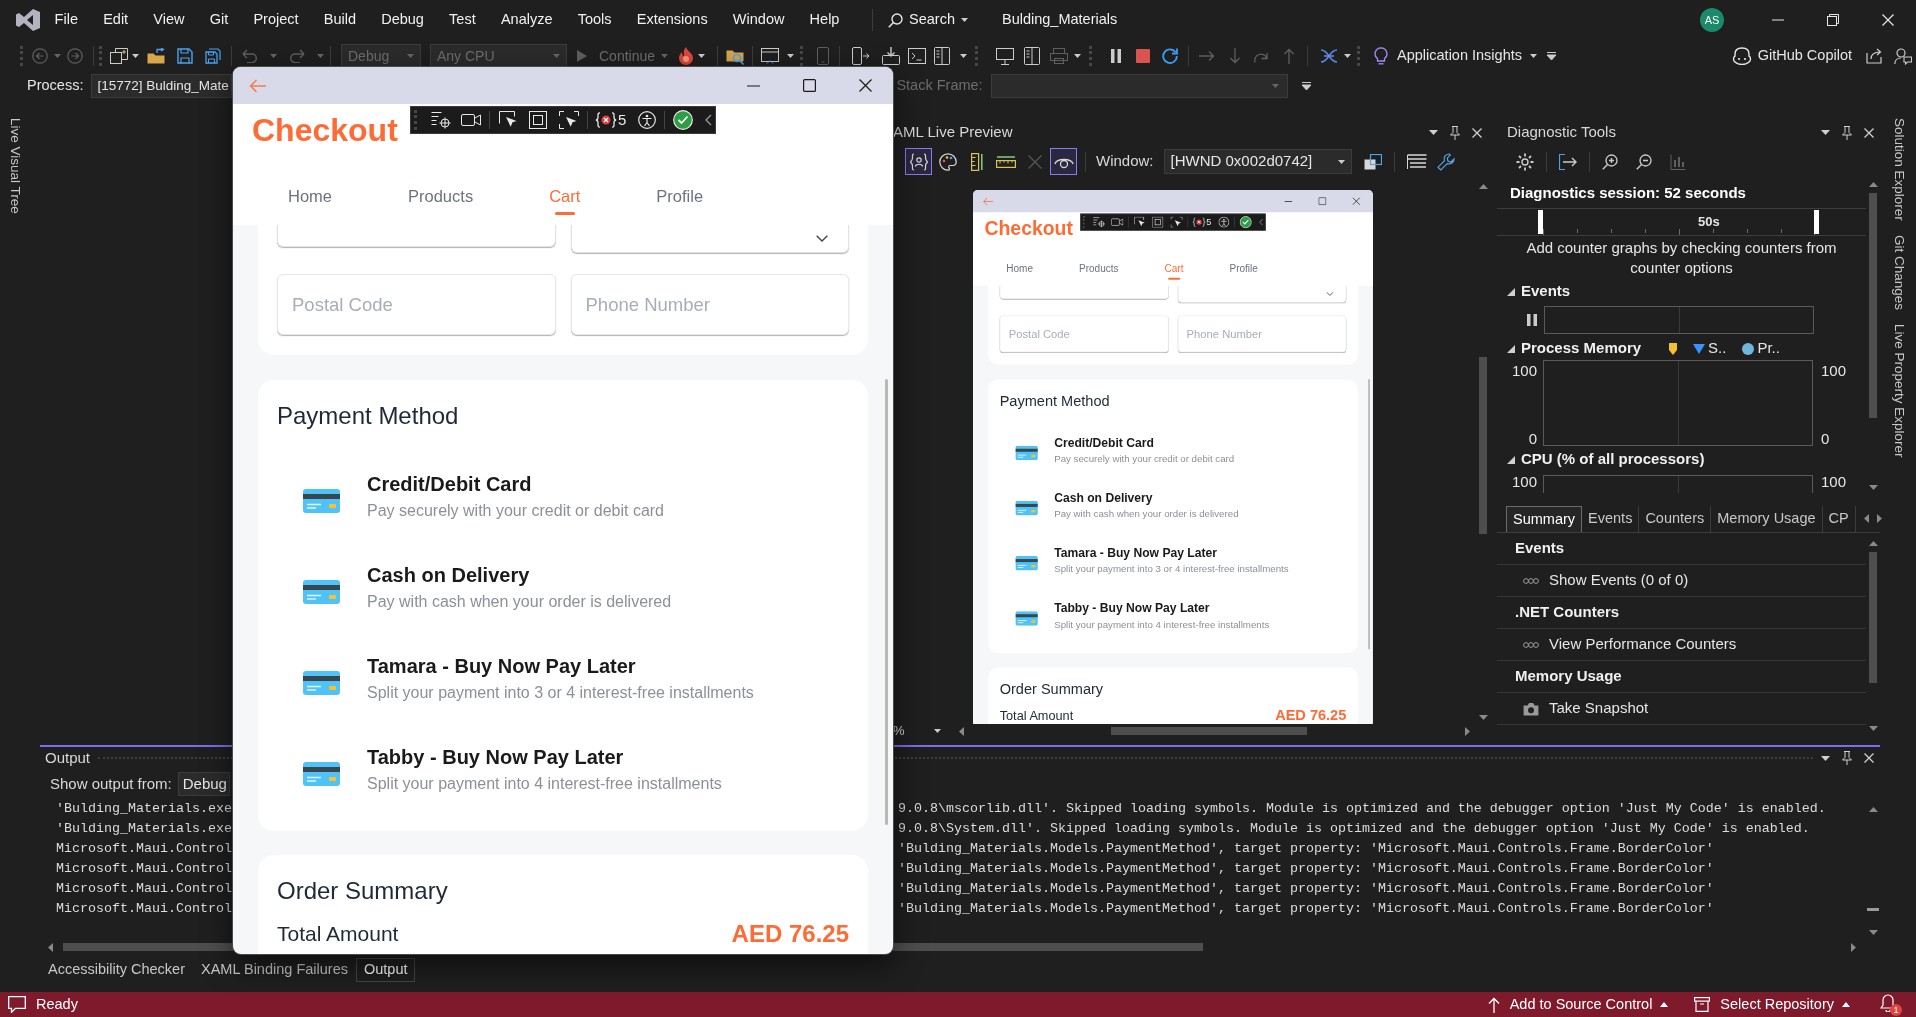 Image resolution: width=1916 pixels, height=1017 pixels. What do you see at coordinates (115, 20) in the screenshot?
I see `menu-item: Edit` at bounding box center [115, 20].